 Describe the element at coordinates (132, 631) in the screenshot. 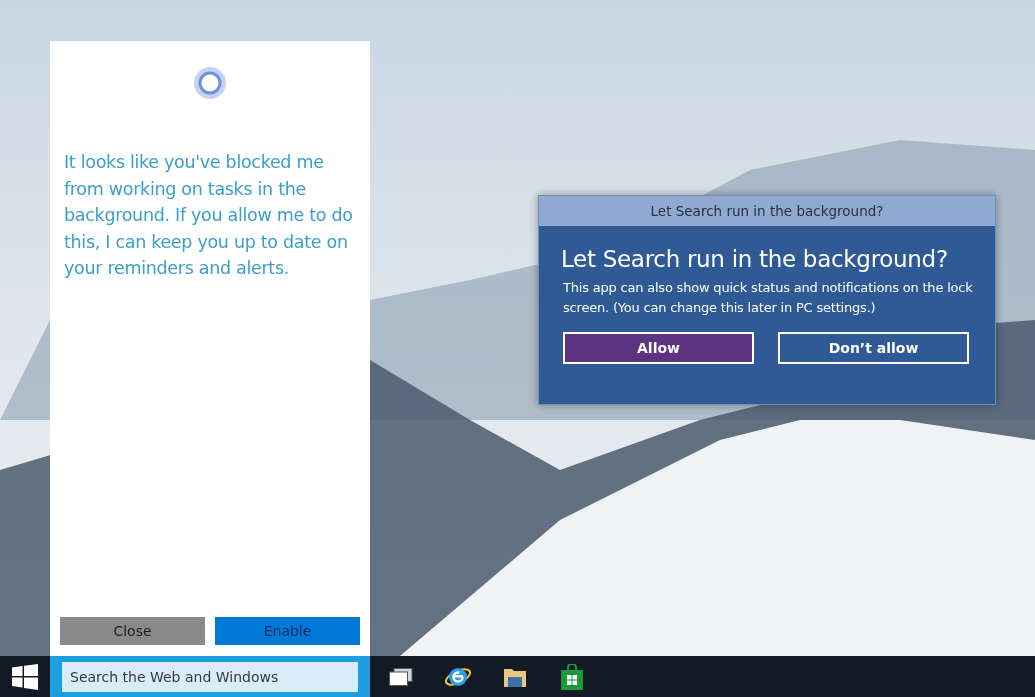

I see `close-button: Close` at that location.